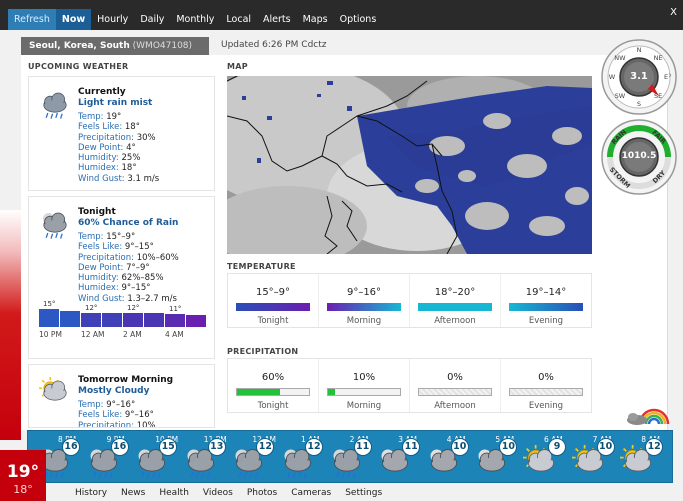 The image size is (683, 501). Describe the element at coordinates (216, 447) in the screenshot. I see `hourly-temp: 13` at that location.